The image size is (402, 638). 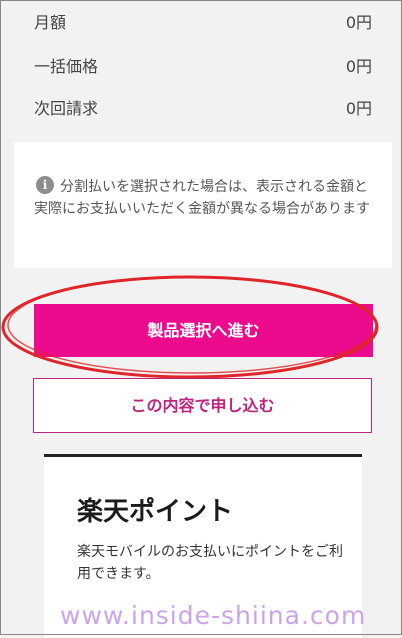 I want to click on price-row-lump-sum: 一括価格 0円, so click(x=203, y=66).